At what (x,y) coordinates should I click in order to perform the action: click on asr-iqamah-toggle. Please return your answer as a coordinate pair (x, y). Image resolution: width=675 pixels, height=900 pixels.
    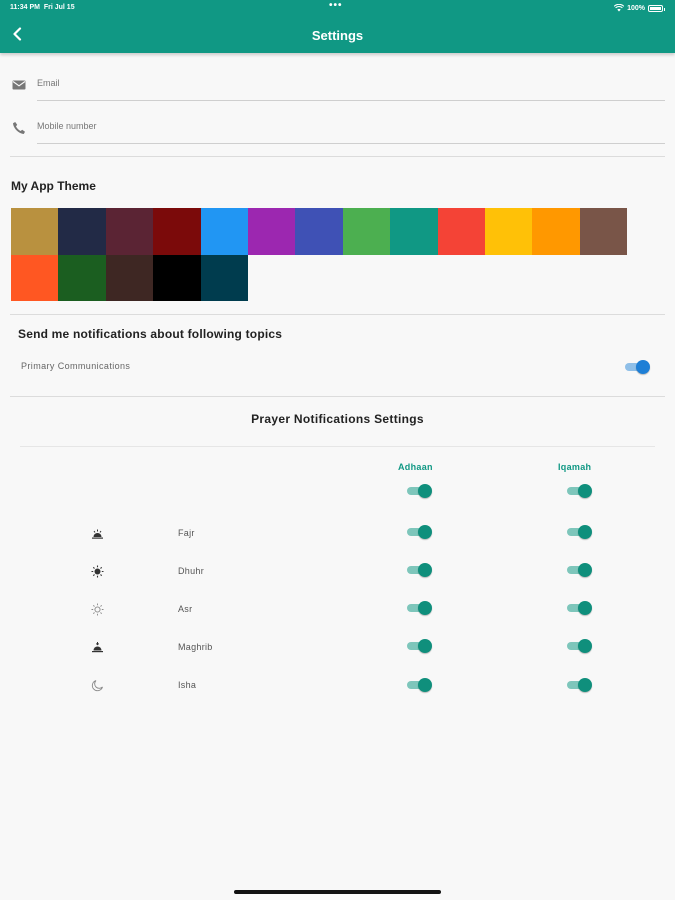
    Looking at the image, I should click on (579, 608).